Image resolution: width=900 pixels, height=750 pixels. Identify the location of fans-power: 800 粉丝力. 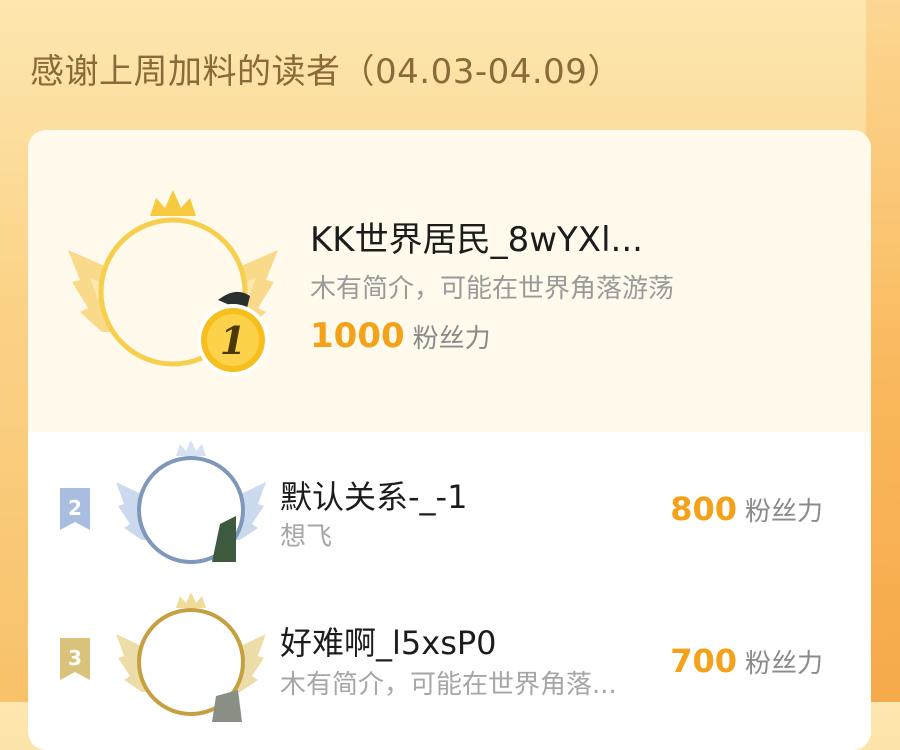
(746, 509).